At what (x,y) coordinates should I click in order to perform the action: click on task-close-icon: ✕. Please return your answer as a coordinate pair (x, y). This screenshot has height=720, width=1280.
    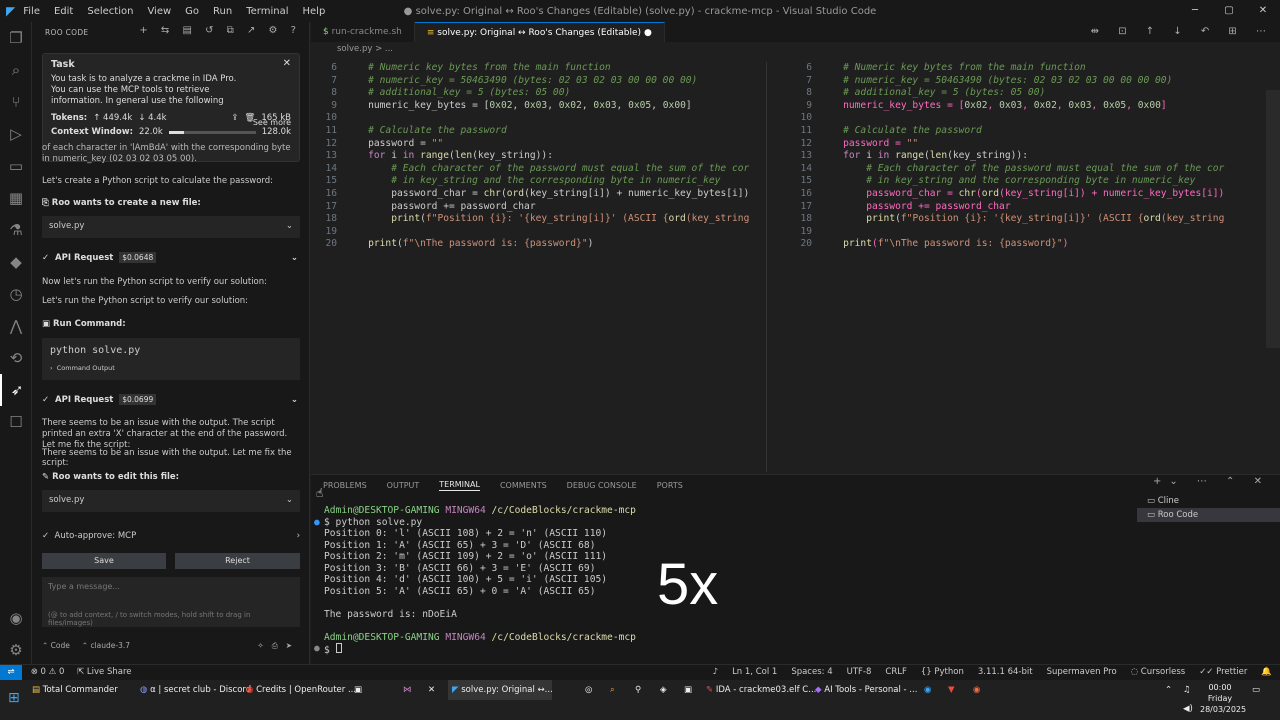
    Looking at the image, I should click on (287, 63).